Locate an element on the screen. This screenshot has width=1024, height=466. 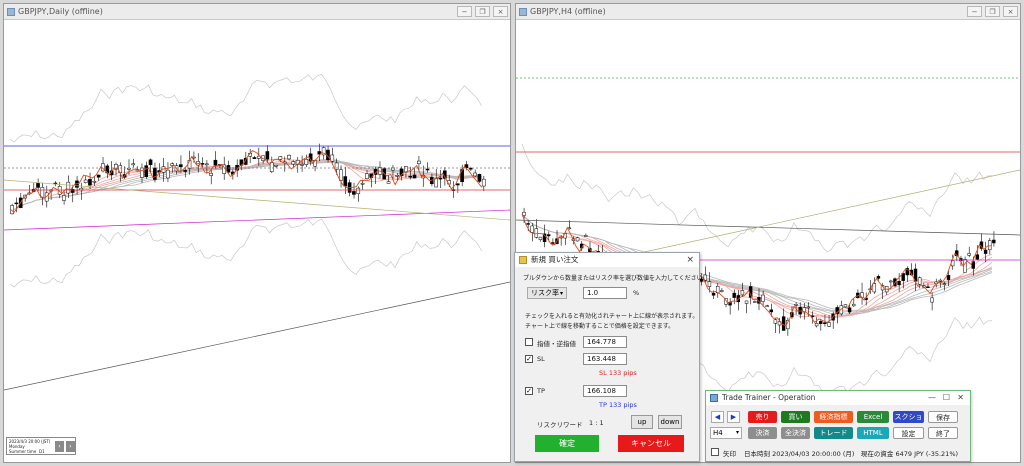
trainer-button: Excel is located at coordinates (873, 417).